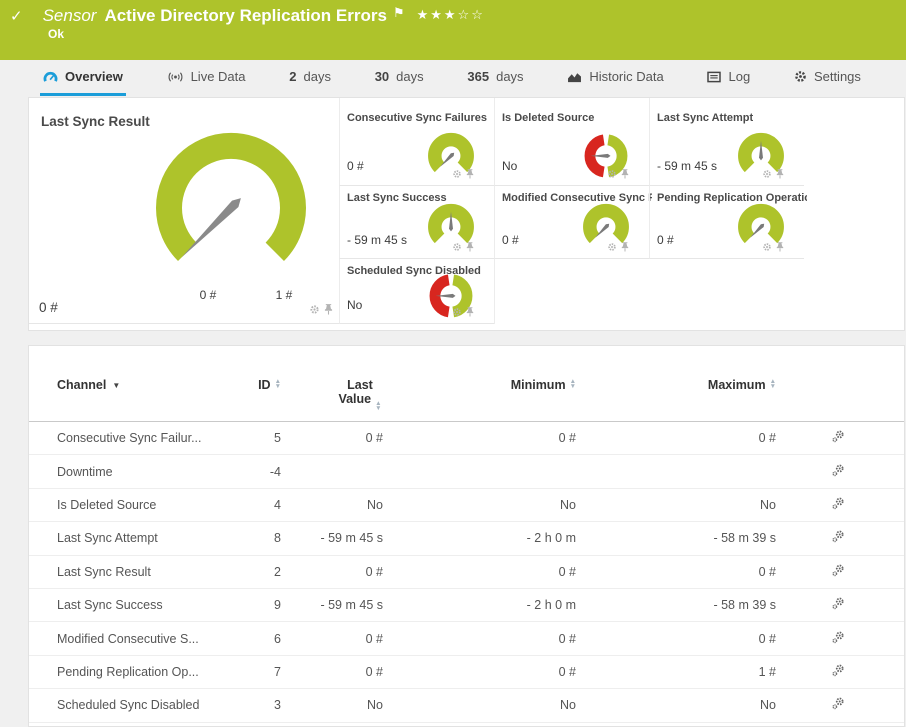 This screenshot has height=727, width=906. Describe the element at coordinates (107, 504) in the screenshot. I see `channel-cell: Is Deleted Source` at that location.